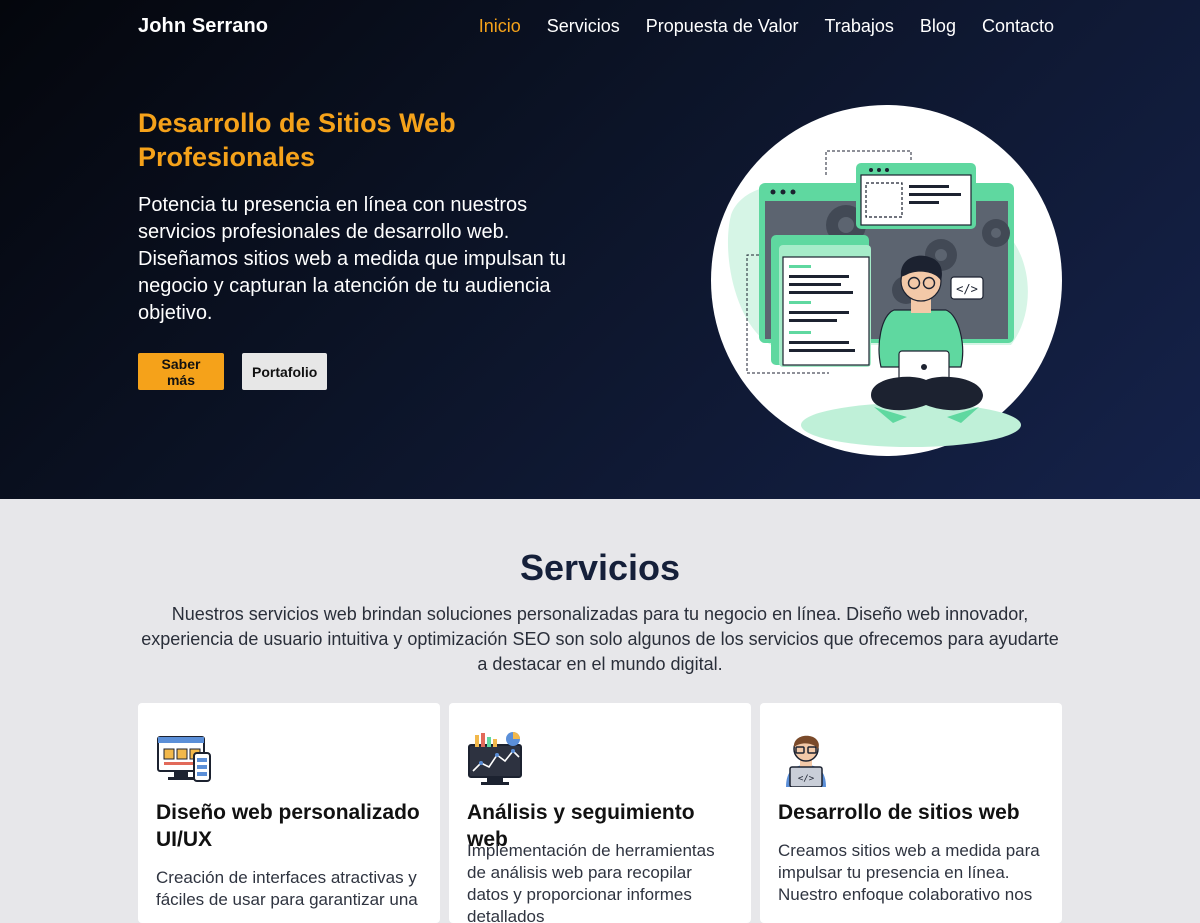  What do you see at coordinates (583, 26) in the screenshot?
I see `nav-link-servicios: Servicios` at bounding box center [583, 26].